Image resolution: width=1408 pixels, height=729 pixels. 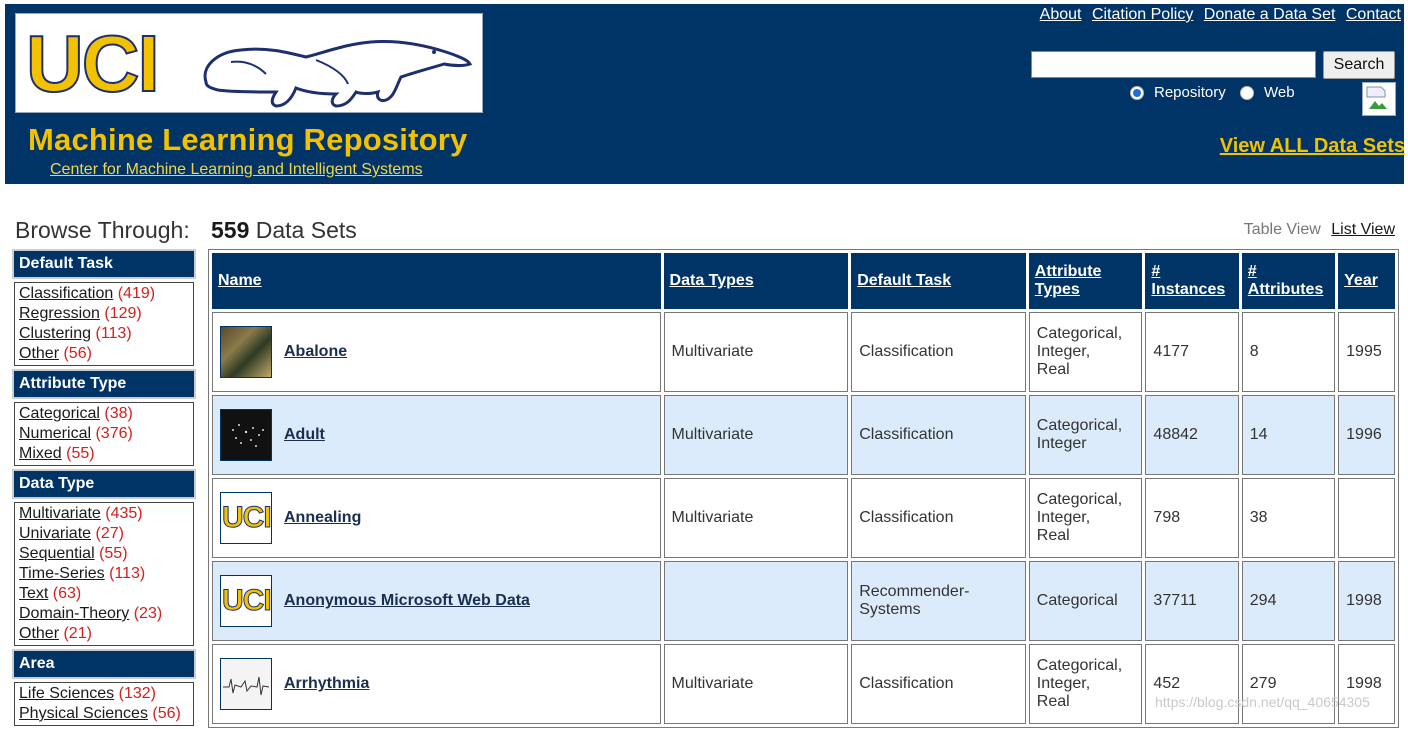 What do you see at coordinates (756, 281) in the screenshot?
I see `col-data-types: Data Types` at bounding box center [756, 281].